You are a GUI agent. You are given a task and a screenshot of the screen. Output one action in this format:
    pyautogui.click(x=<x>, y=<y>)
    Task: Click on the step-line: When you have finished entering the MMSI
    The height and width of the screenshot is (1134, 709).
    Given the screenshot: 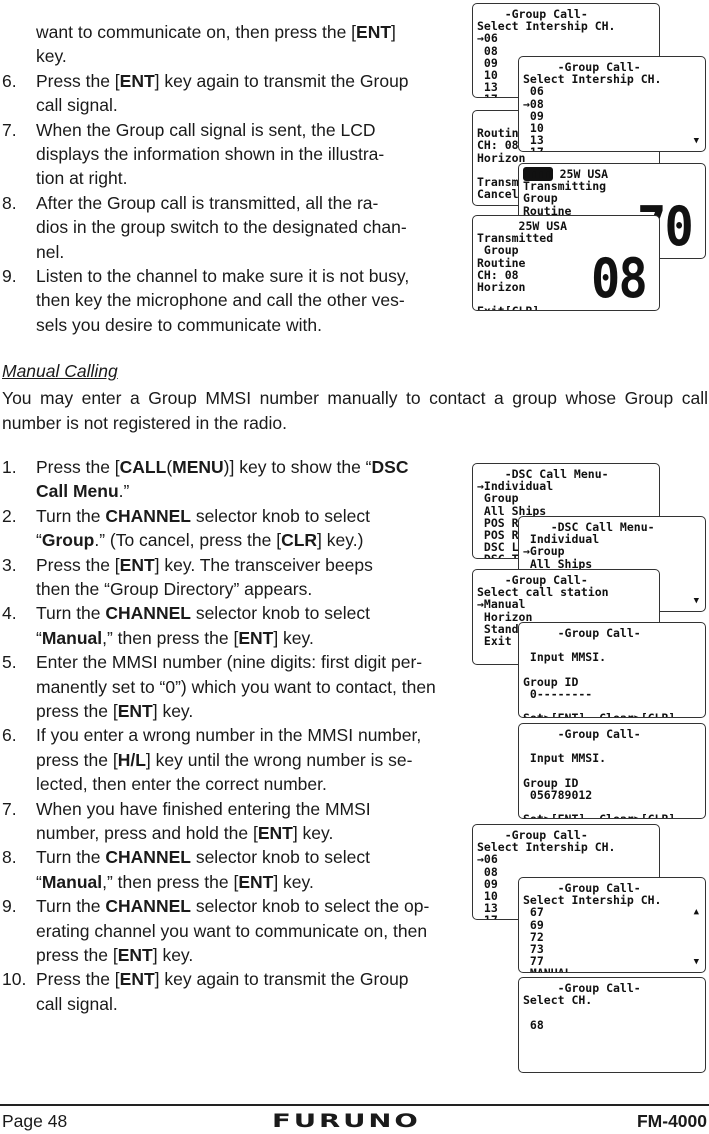 What is the action you would take?
    pyautogui.click(x=203, y=808)
    